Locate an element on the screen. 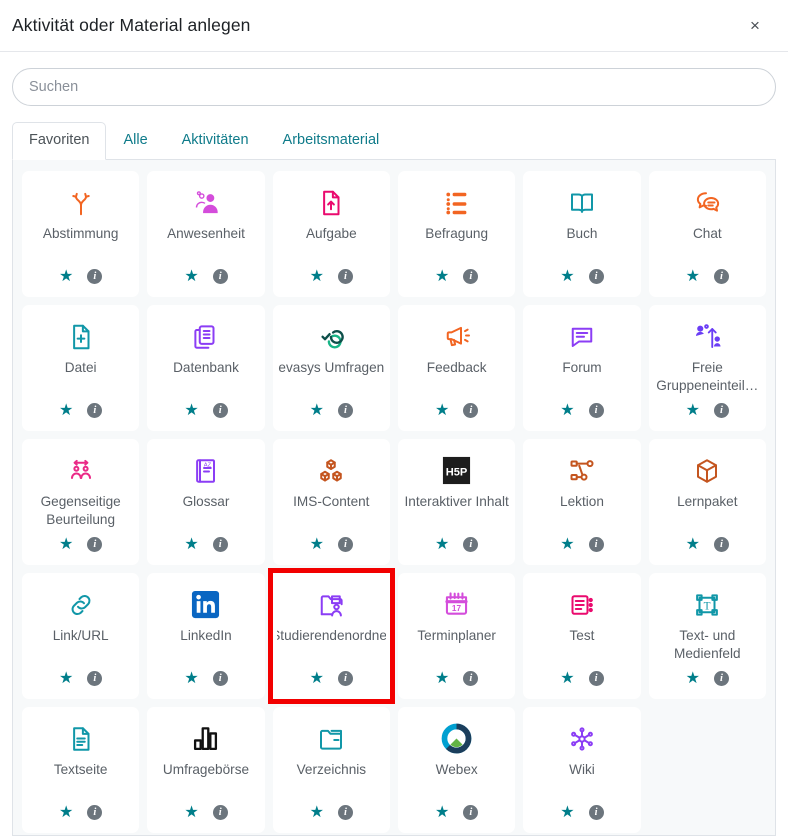 The width and height of the screenshot is (788, 836). close-icon: × is located at coordinates (755, 26).